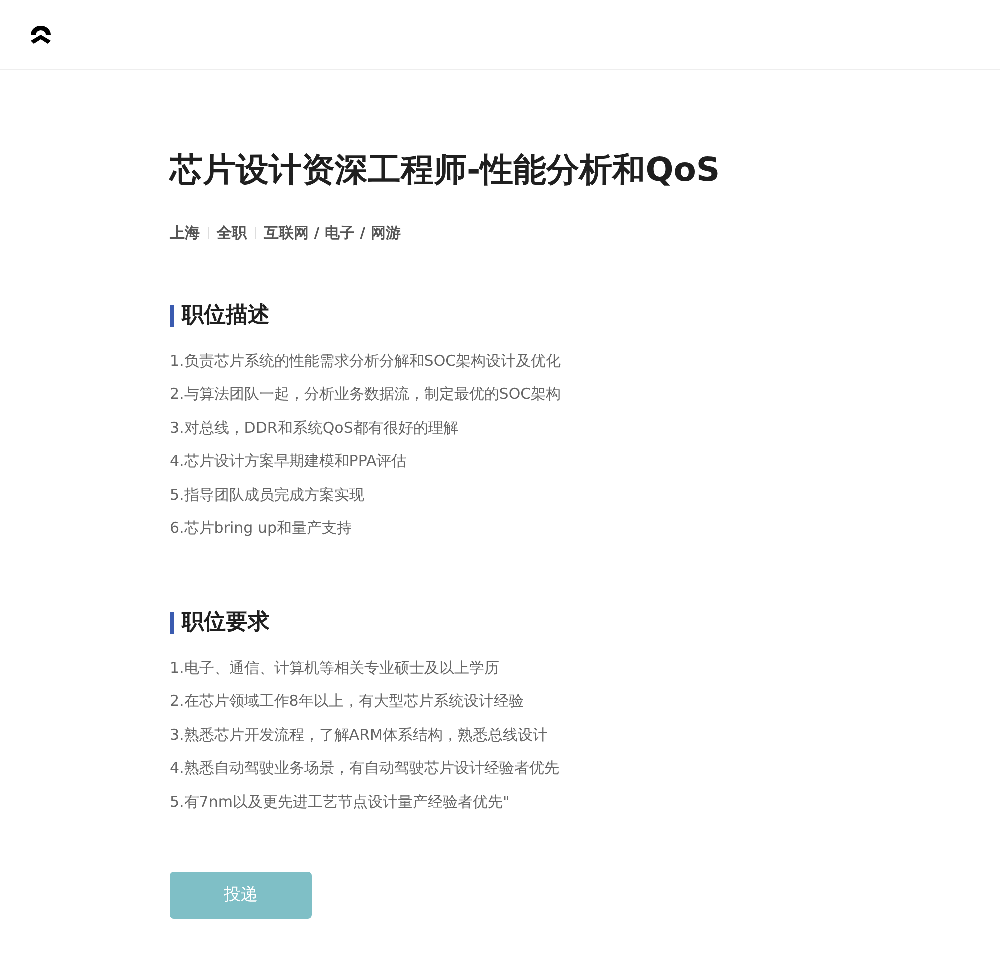 Image resolution: width=1000 pixels, height=962 pixels. I want to click on job-tag: 全职, so click(232, 233).